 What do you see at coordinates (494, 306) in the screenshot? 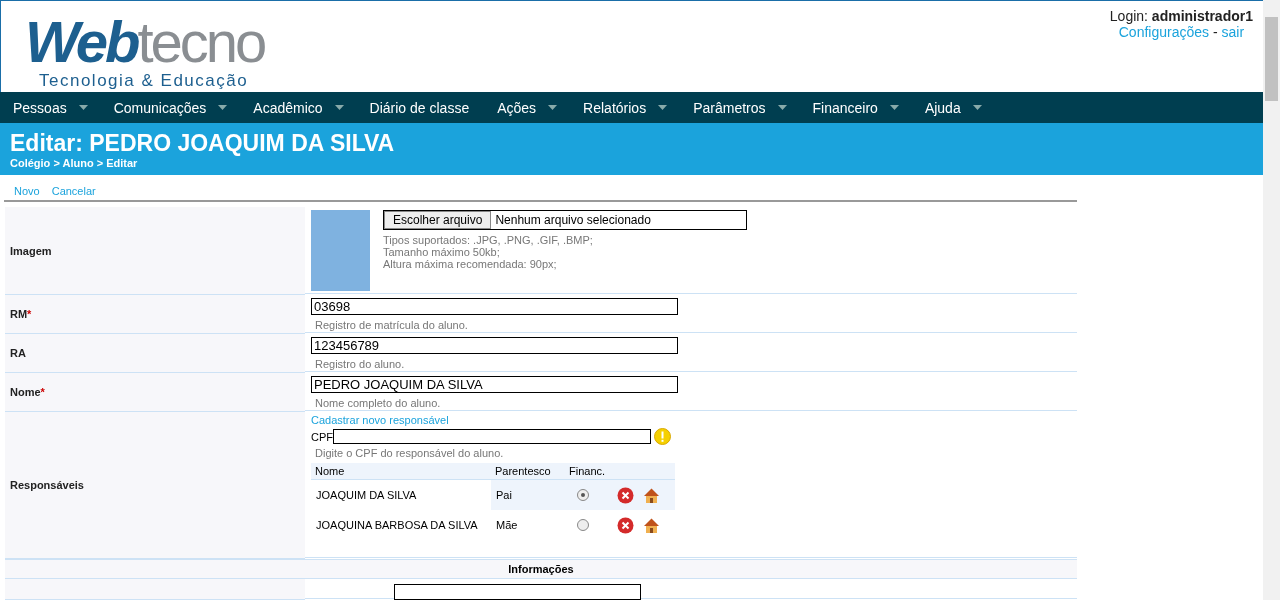
I see `text-input: 03698` at bounding box center [494, 306].